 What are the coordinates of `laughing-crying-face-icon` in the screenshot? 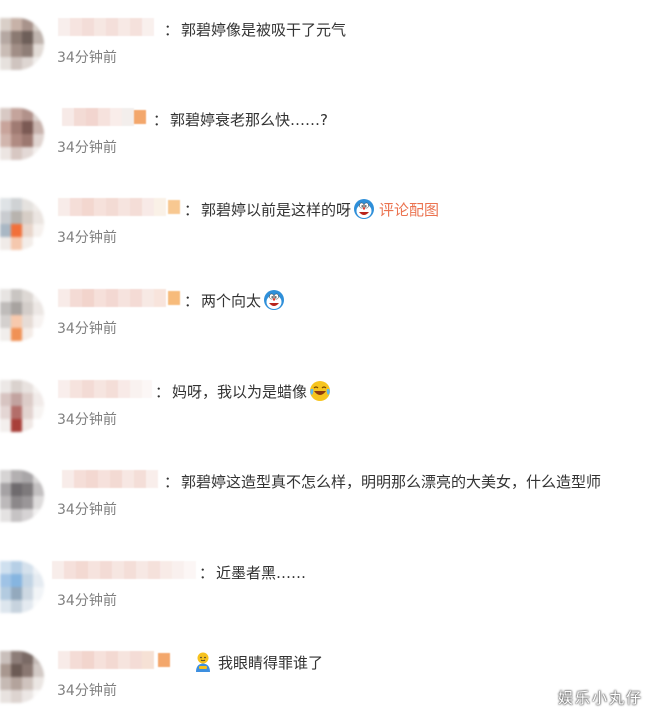 It's located at (320, 391).